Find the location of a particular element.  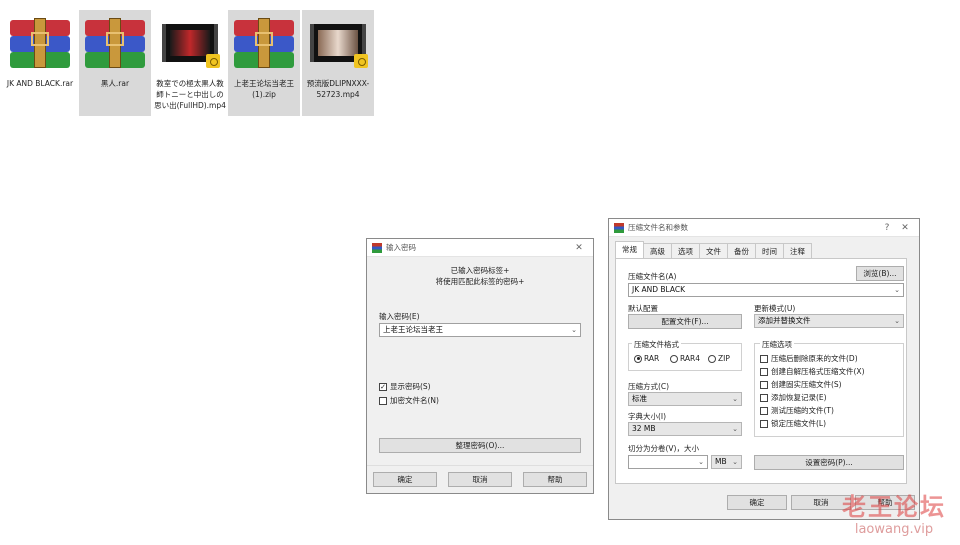

tab-backup: 备份 is located at coordinates (741, 250).